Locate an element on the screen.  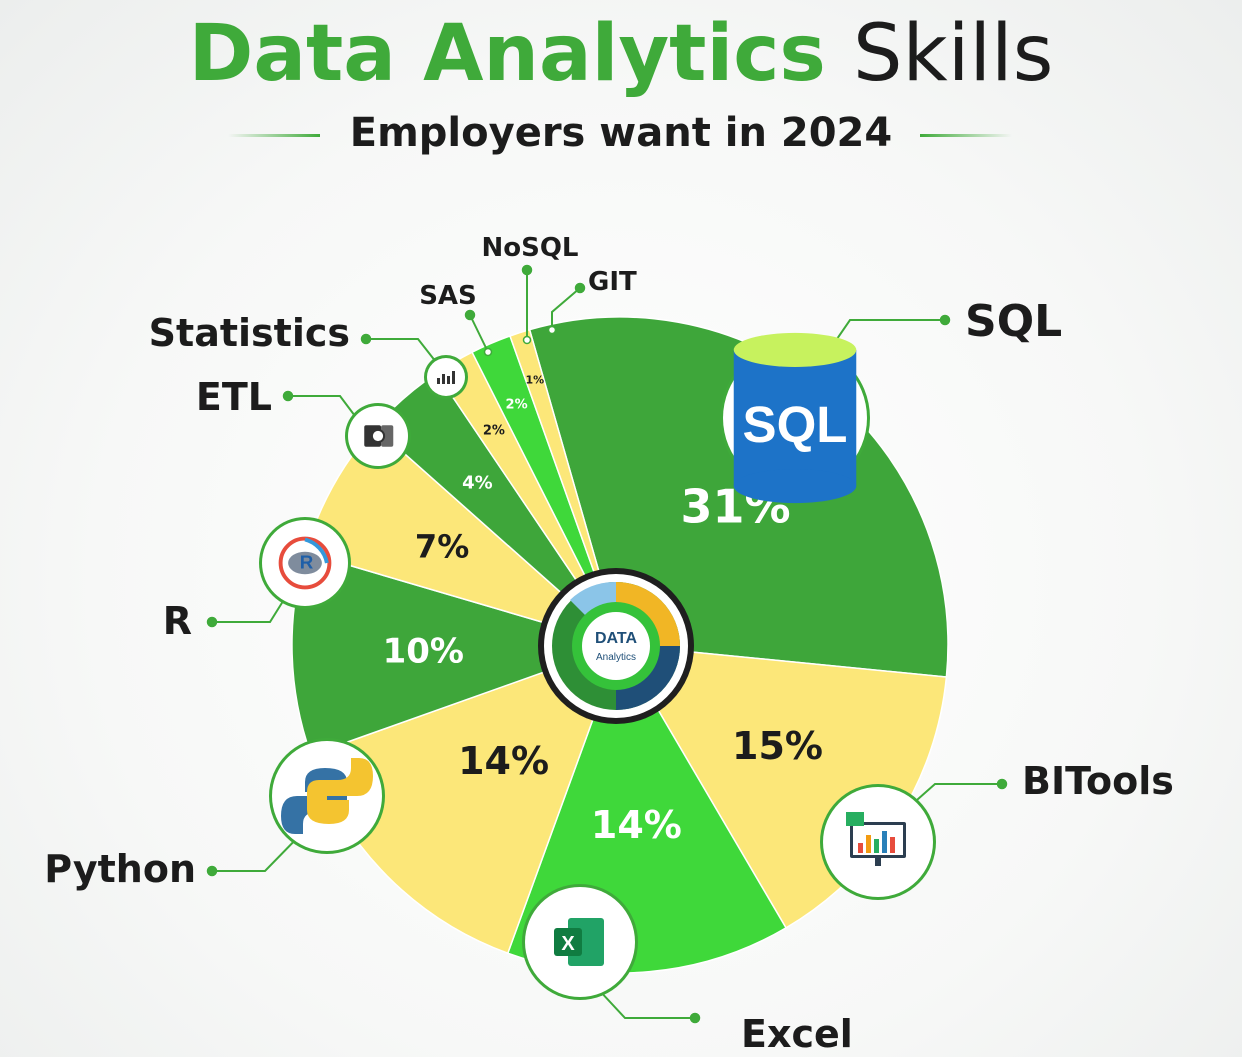
r-language-icon: R is located at coordinates (305, 563).